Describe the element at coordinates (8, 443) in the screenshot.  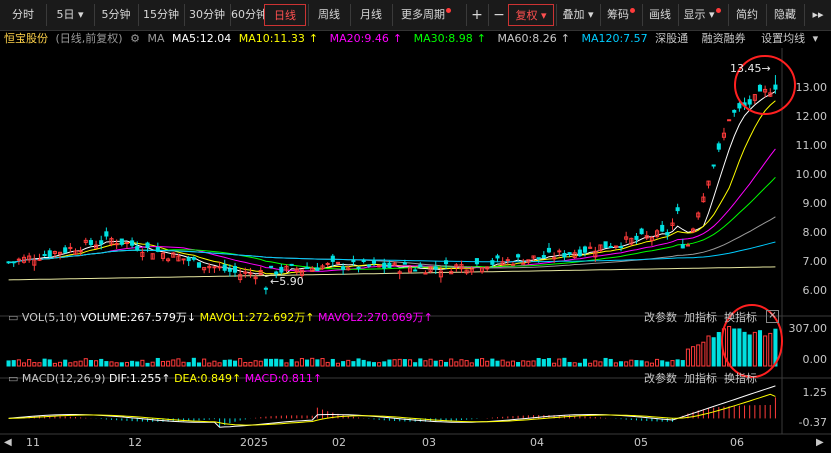
I see `scroll-left-icon: ◀` at that location.